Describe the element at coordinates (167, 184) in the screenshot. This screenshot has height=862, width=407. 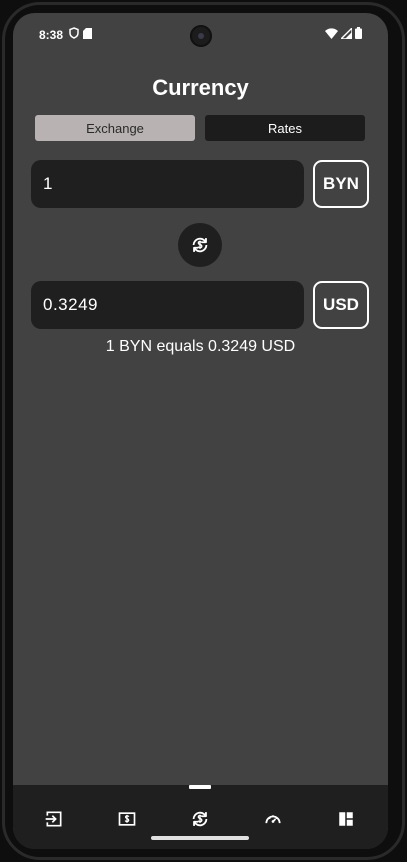
I see `from-amount-input: 1` at that location.